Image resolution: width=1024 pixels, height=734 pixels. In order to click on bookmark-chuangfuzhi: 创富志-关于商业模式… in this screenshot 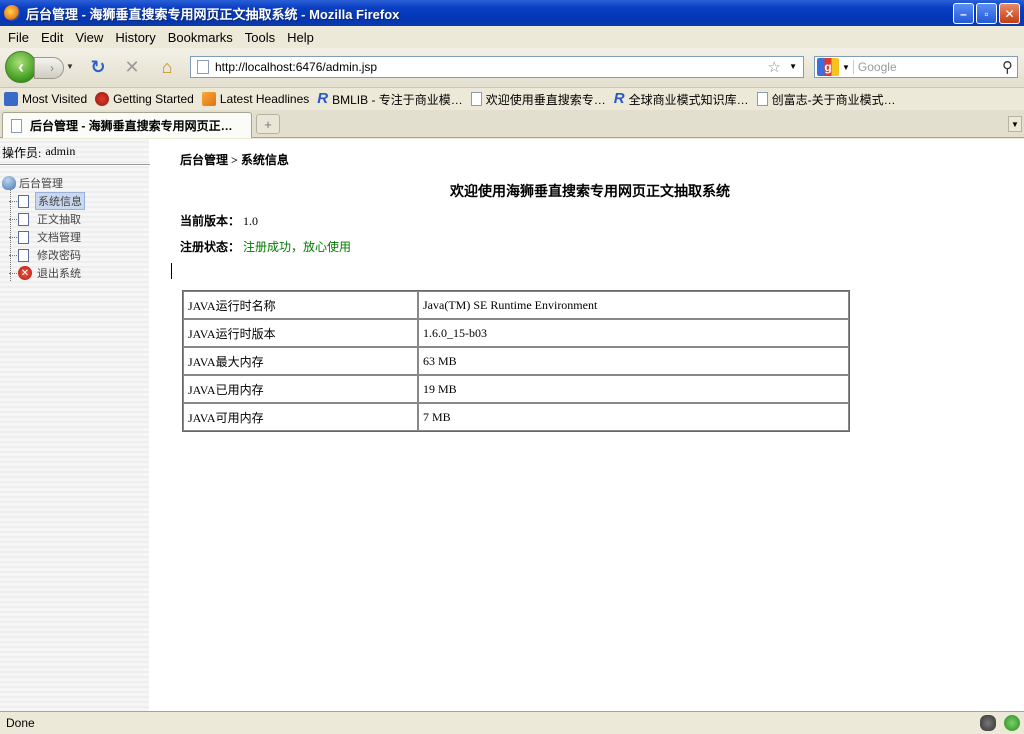, I will do `click(826, 99)`.